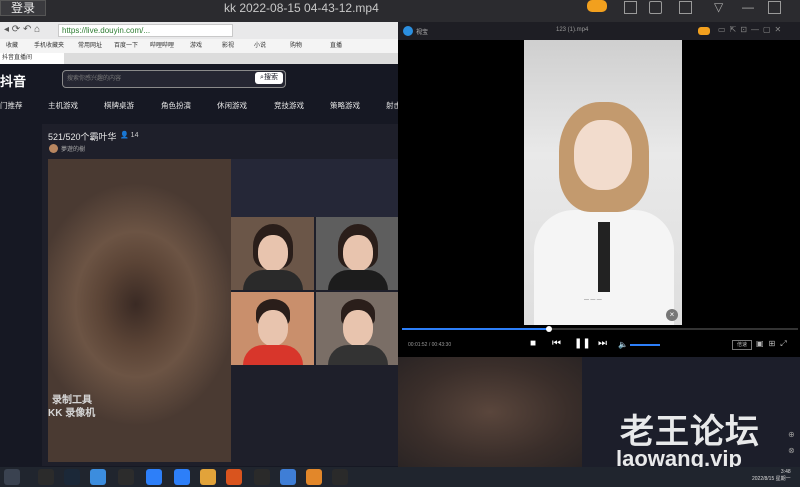  What do you see at coordinates (475, 329) in the screenshot?
I see `progress-fill` at bounding box center [475, 329].